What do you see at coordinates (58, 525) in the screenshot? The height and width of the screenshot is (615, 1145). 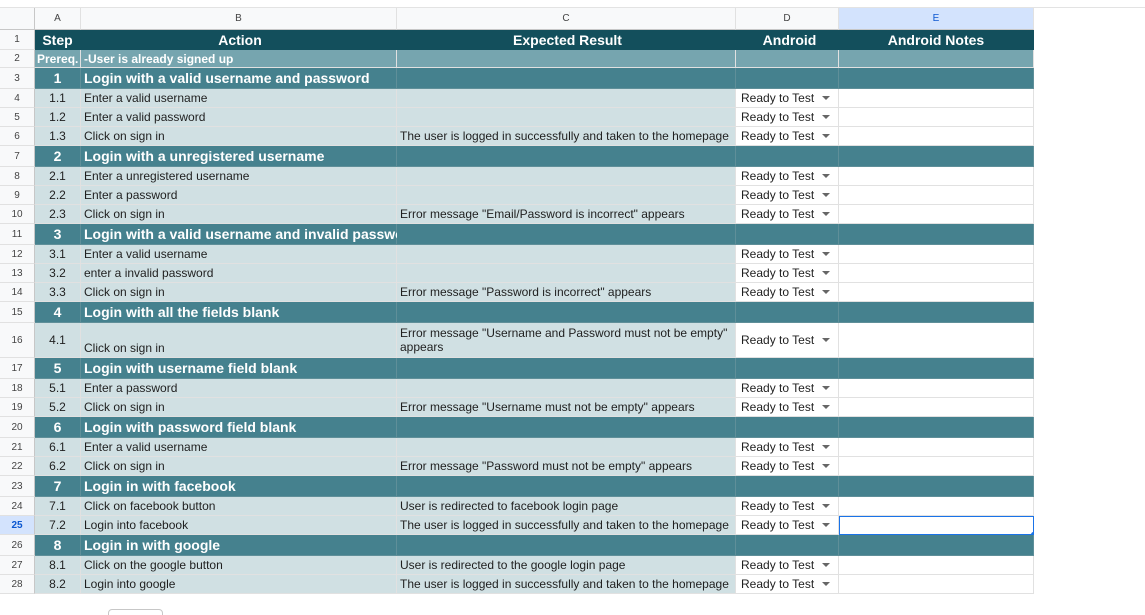 I see `step-number: 7.2` at bounding box center [58, 525].